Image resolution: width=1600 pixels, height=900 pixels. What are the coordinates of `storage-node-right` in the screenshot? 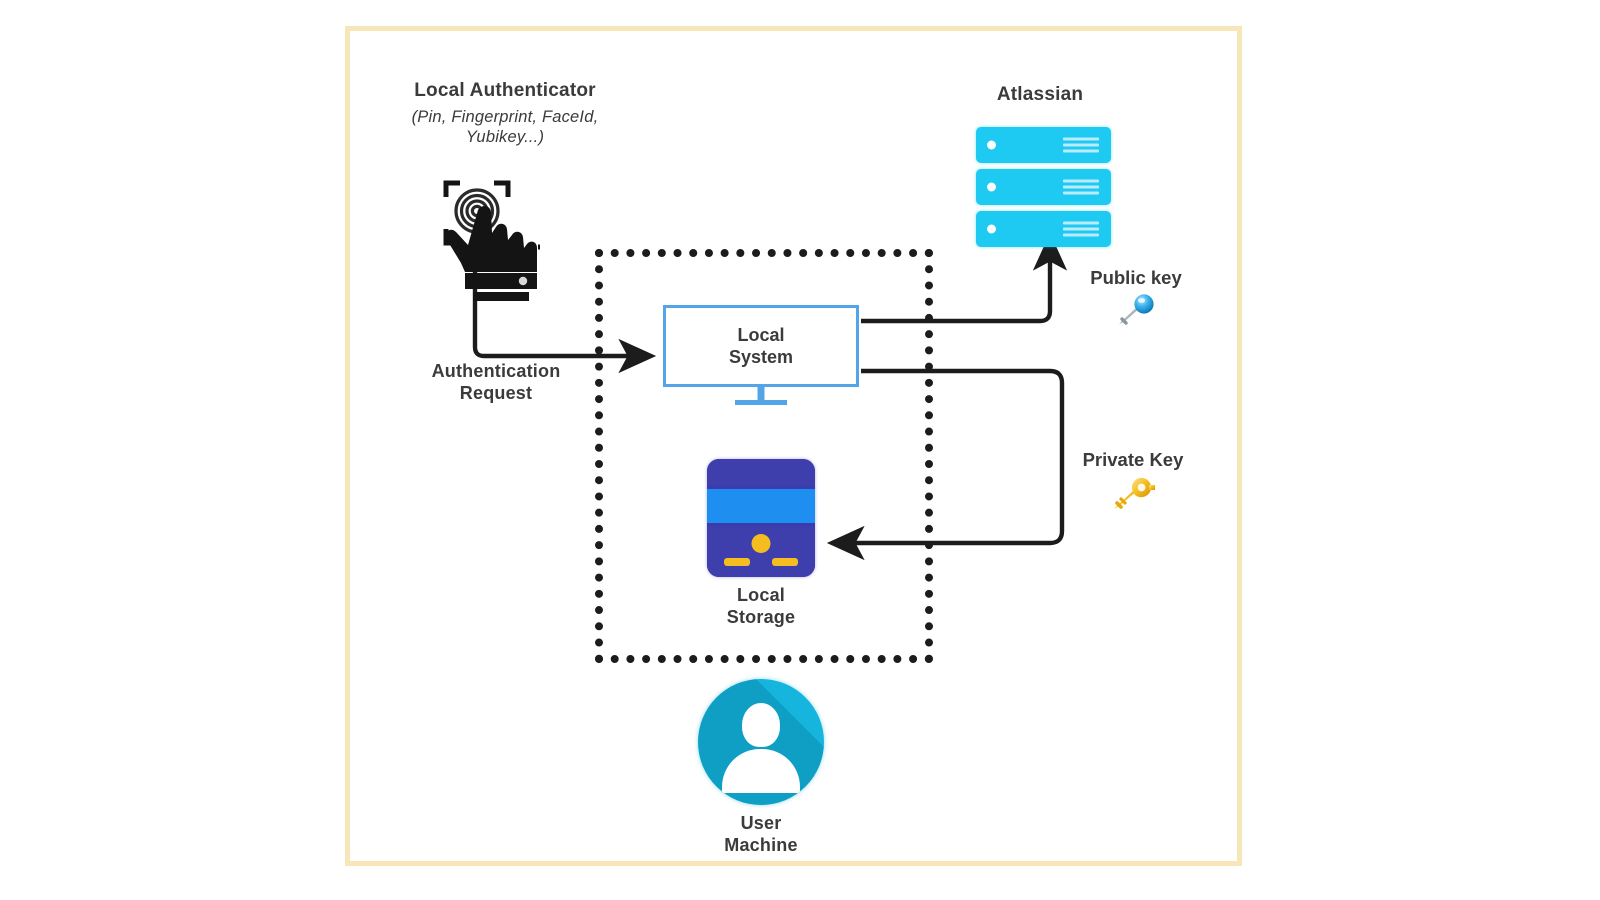 It's located at (785, 562).